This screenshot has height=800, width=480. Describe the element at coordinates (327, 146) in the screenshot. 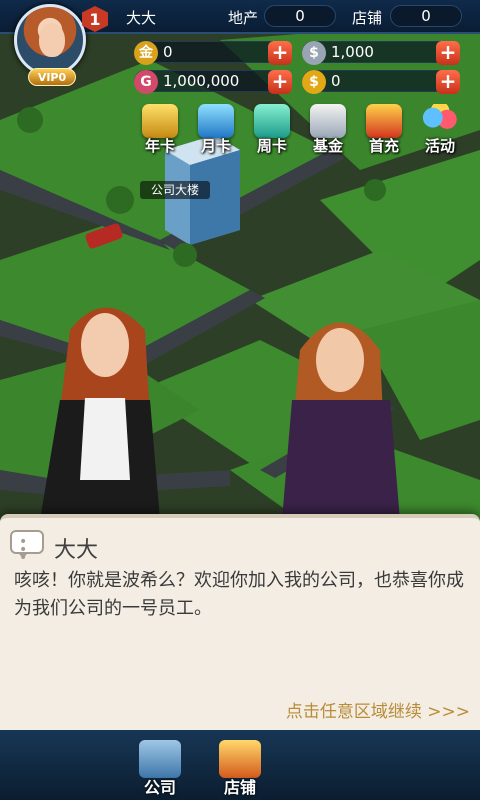

I see `event-label: 基金` at that location.